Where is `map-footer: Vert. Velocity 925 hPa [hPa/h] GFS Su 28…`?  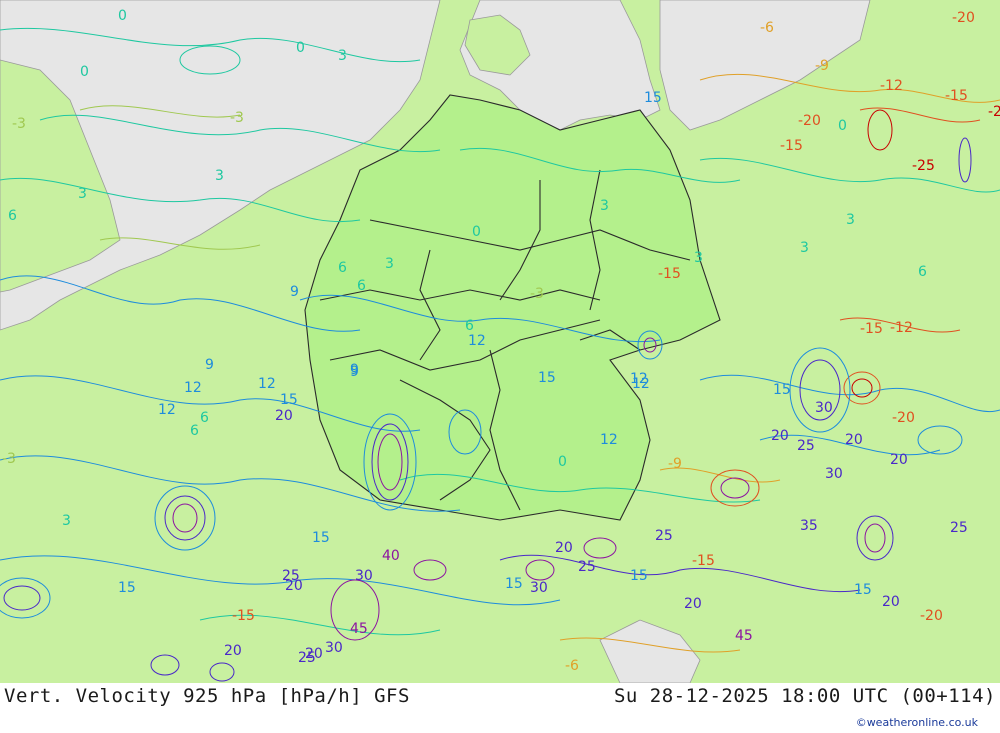 map-footer: Vert. Velocity 925 hPa [hPa/h] GFS Su 28… is located at coordinates (500, 708).